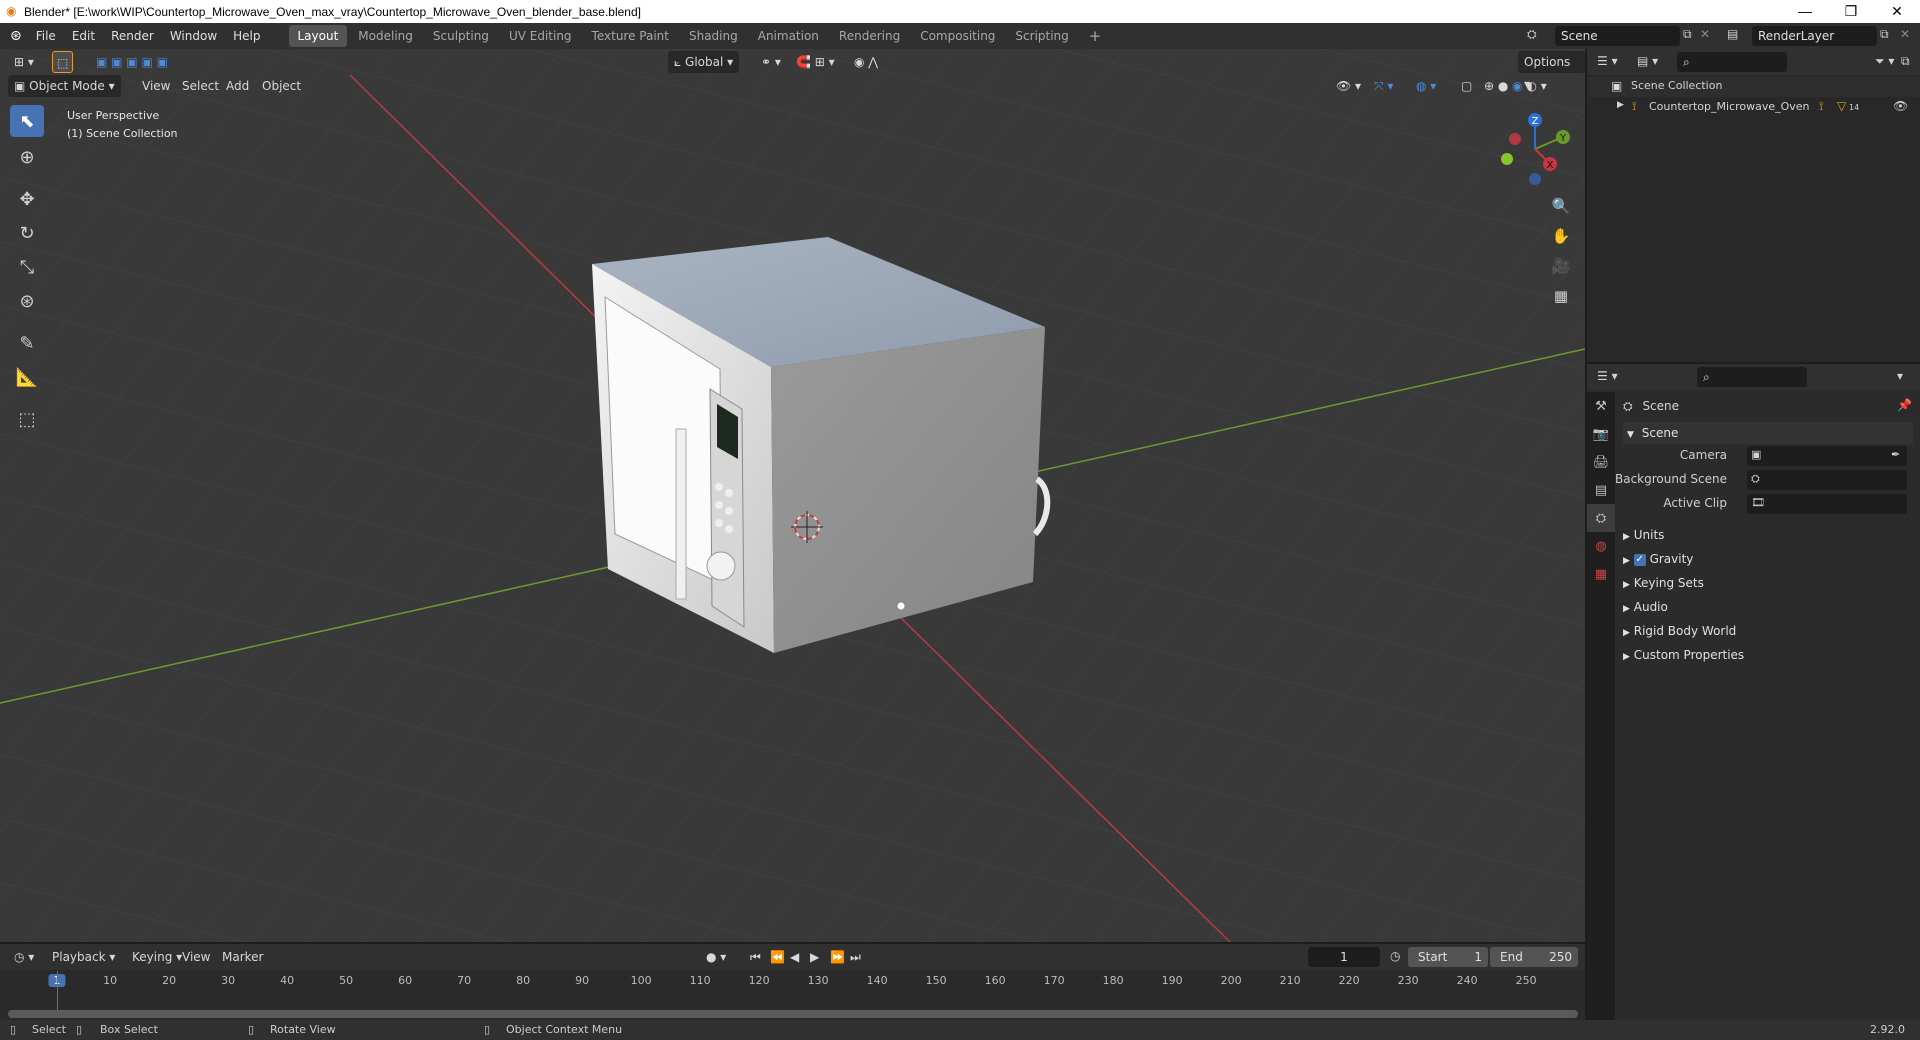  What do you see at coordinates (27, 157) in the screenshot?
I see `cursor-tool: ⊕` at bounding box center [27, 157].